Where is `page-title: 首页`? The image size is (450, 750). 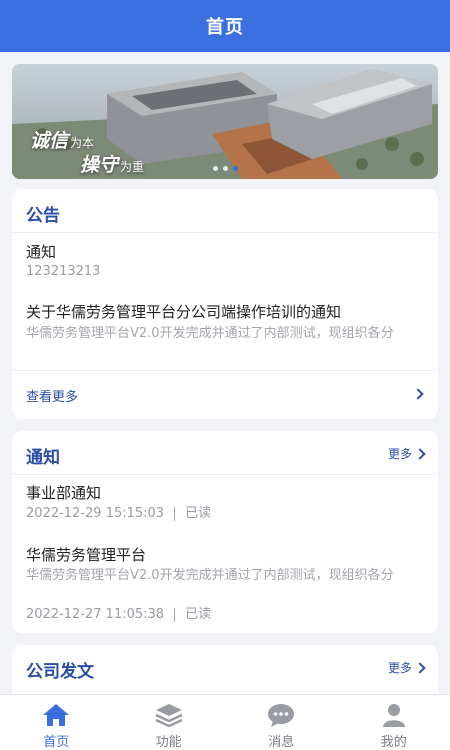 page-title: 首页 is located at coordinates (225, 27).